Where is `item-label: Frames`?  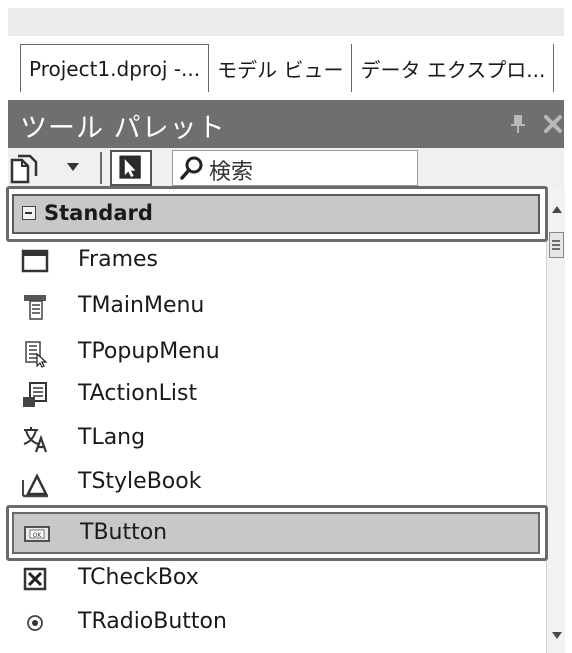 item-label: Frames is located at coordinates (118, 259).